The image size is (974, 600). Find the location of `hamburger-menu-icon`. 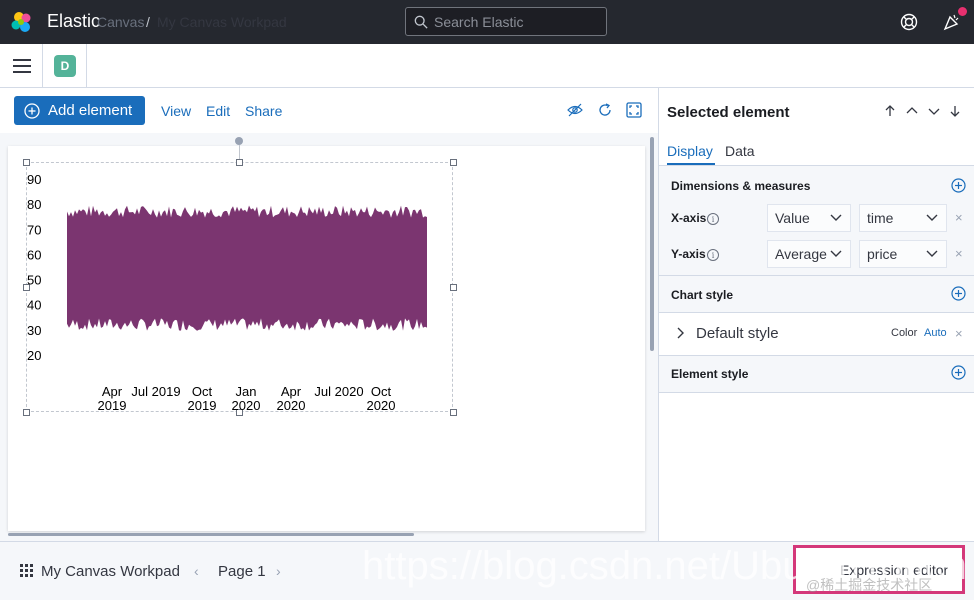

hamburger-menu-icon is located at coordinates (22, 66).